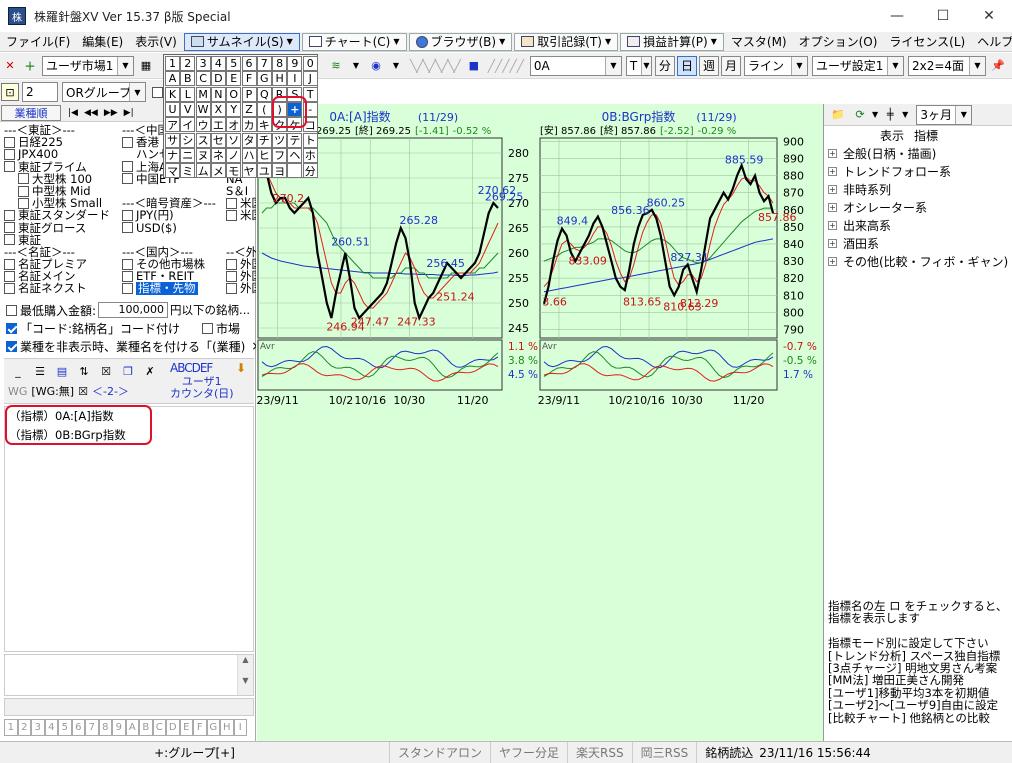  What do you see at coordinates (264, 94) in the screenshot?
I see `kana-key: Q` at bounding box center [264, 94].